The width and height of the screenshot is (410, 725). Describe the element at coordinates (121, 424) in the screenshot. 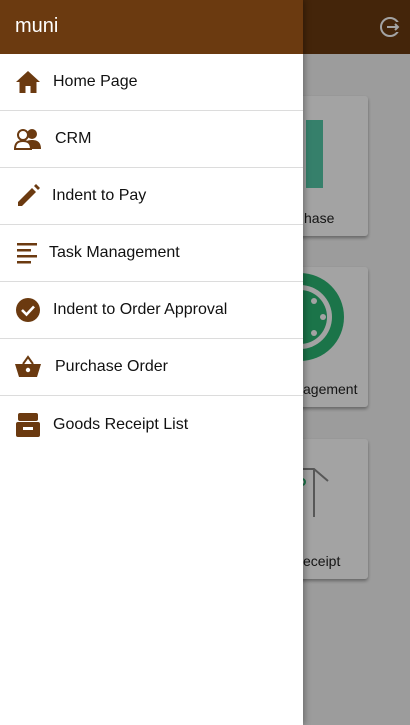

I see `menu-item-label: Goods Receipt List` at that location.